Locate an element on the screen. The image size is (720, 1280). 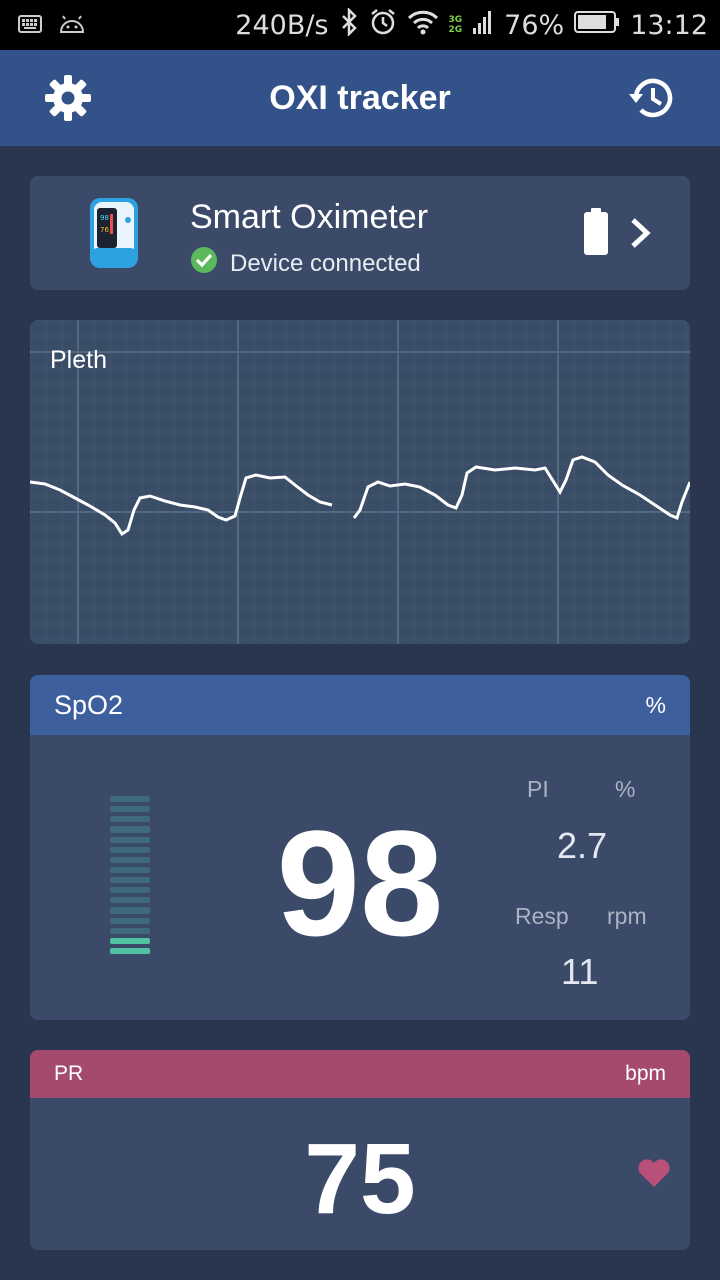
app-bar: OXI tracker is located at coordinates (360, 98).